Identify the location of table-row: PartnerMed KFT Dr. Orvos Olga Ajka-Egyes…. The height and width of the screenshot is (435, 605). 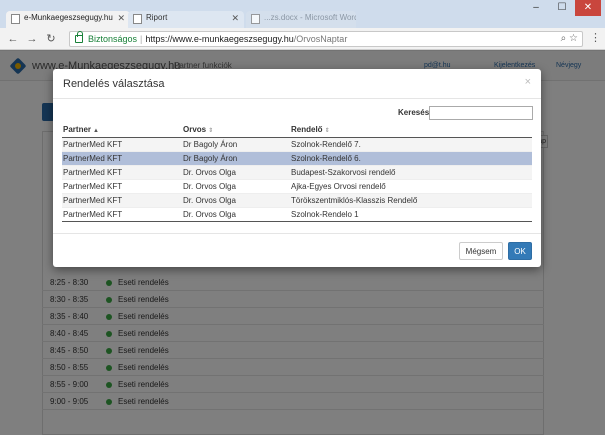
(297, 186).